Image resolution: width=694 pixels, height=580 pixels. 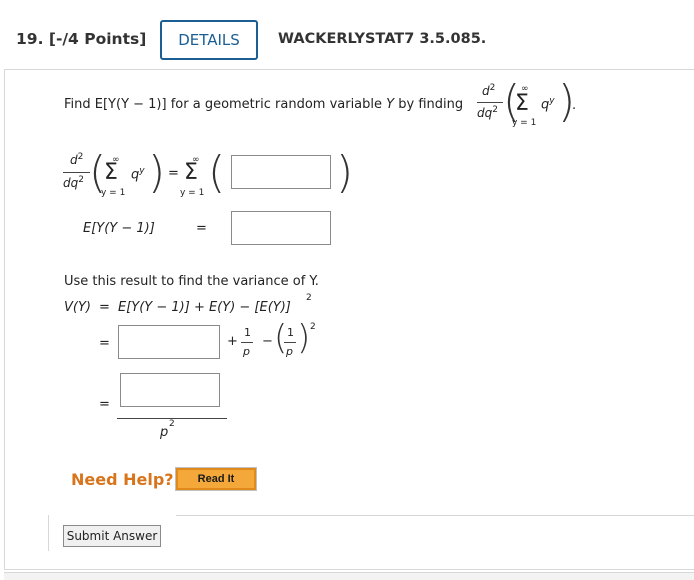 What do you see at coordinates (192, 193) in the screenshot?
I see `eq-sum2-lower: y = 1` at bounding box center [192, 193].